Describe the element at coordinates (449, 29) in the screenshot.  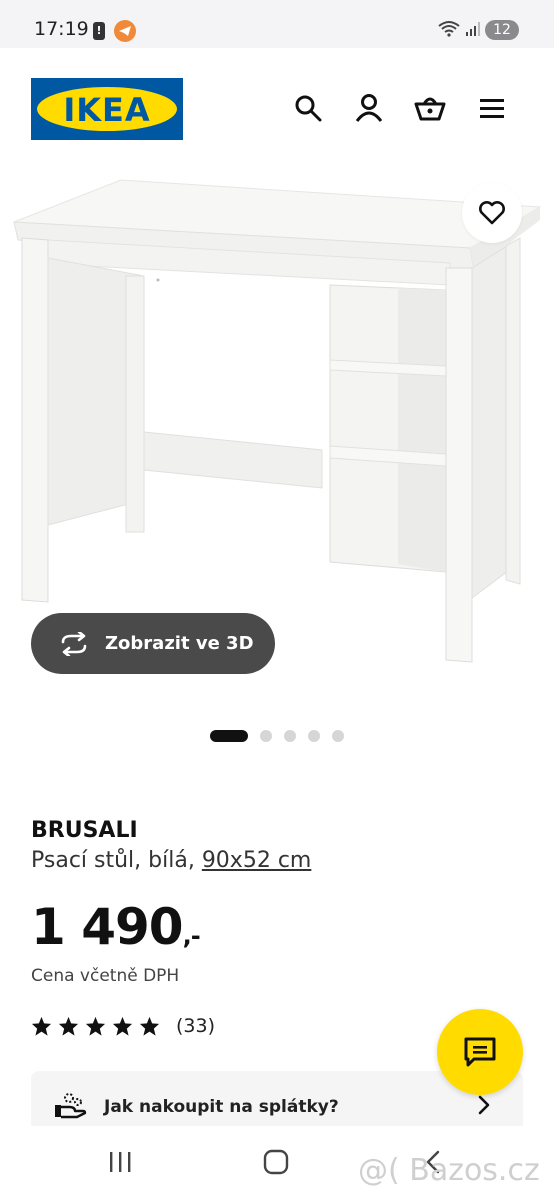
I see `wifi-icon` at that location.